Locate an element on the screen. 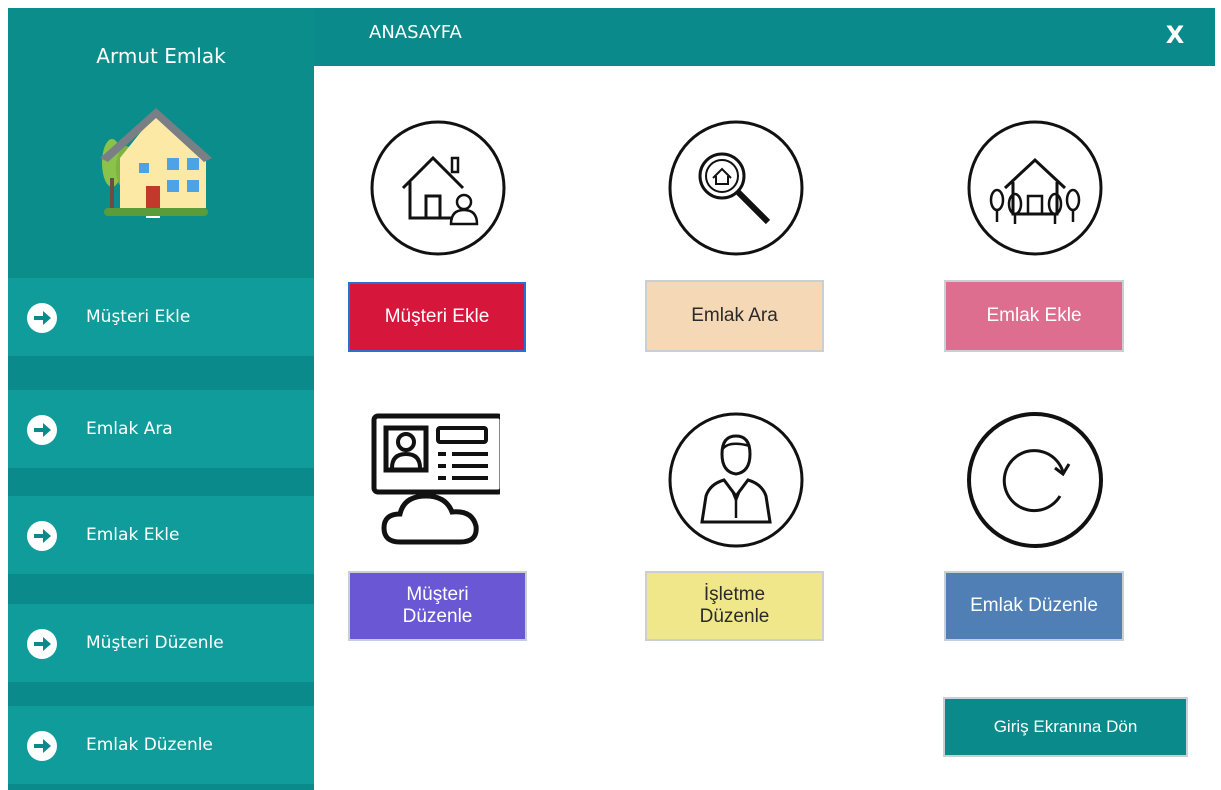 The width and height of the screenshot is (1221, 790). musteri-ekle-button-label: Müşteri Ekle is located at coordinates (437, 317).